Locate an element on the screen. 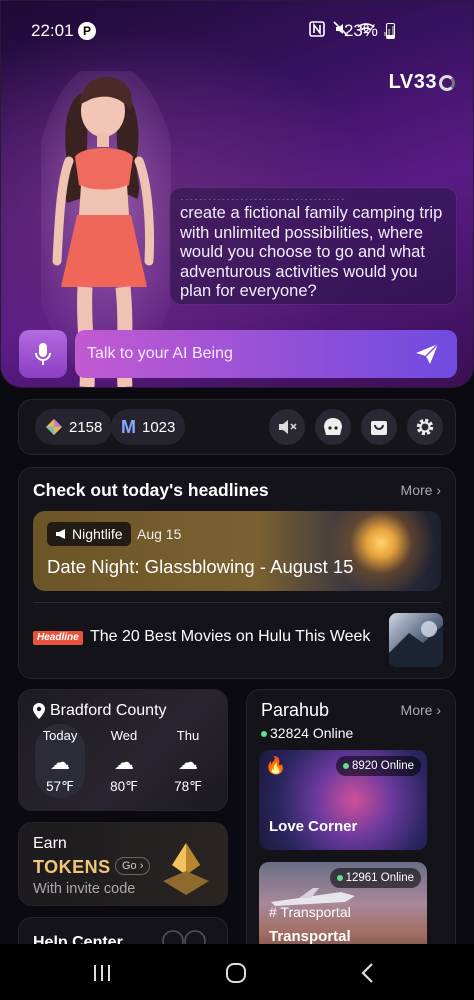 The height and width of the screenshot is (1000, 474). m-coin-icon: M is located at coordinates (128, 426).